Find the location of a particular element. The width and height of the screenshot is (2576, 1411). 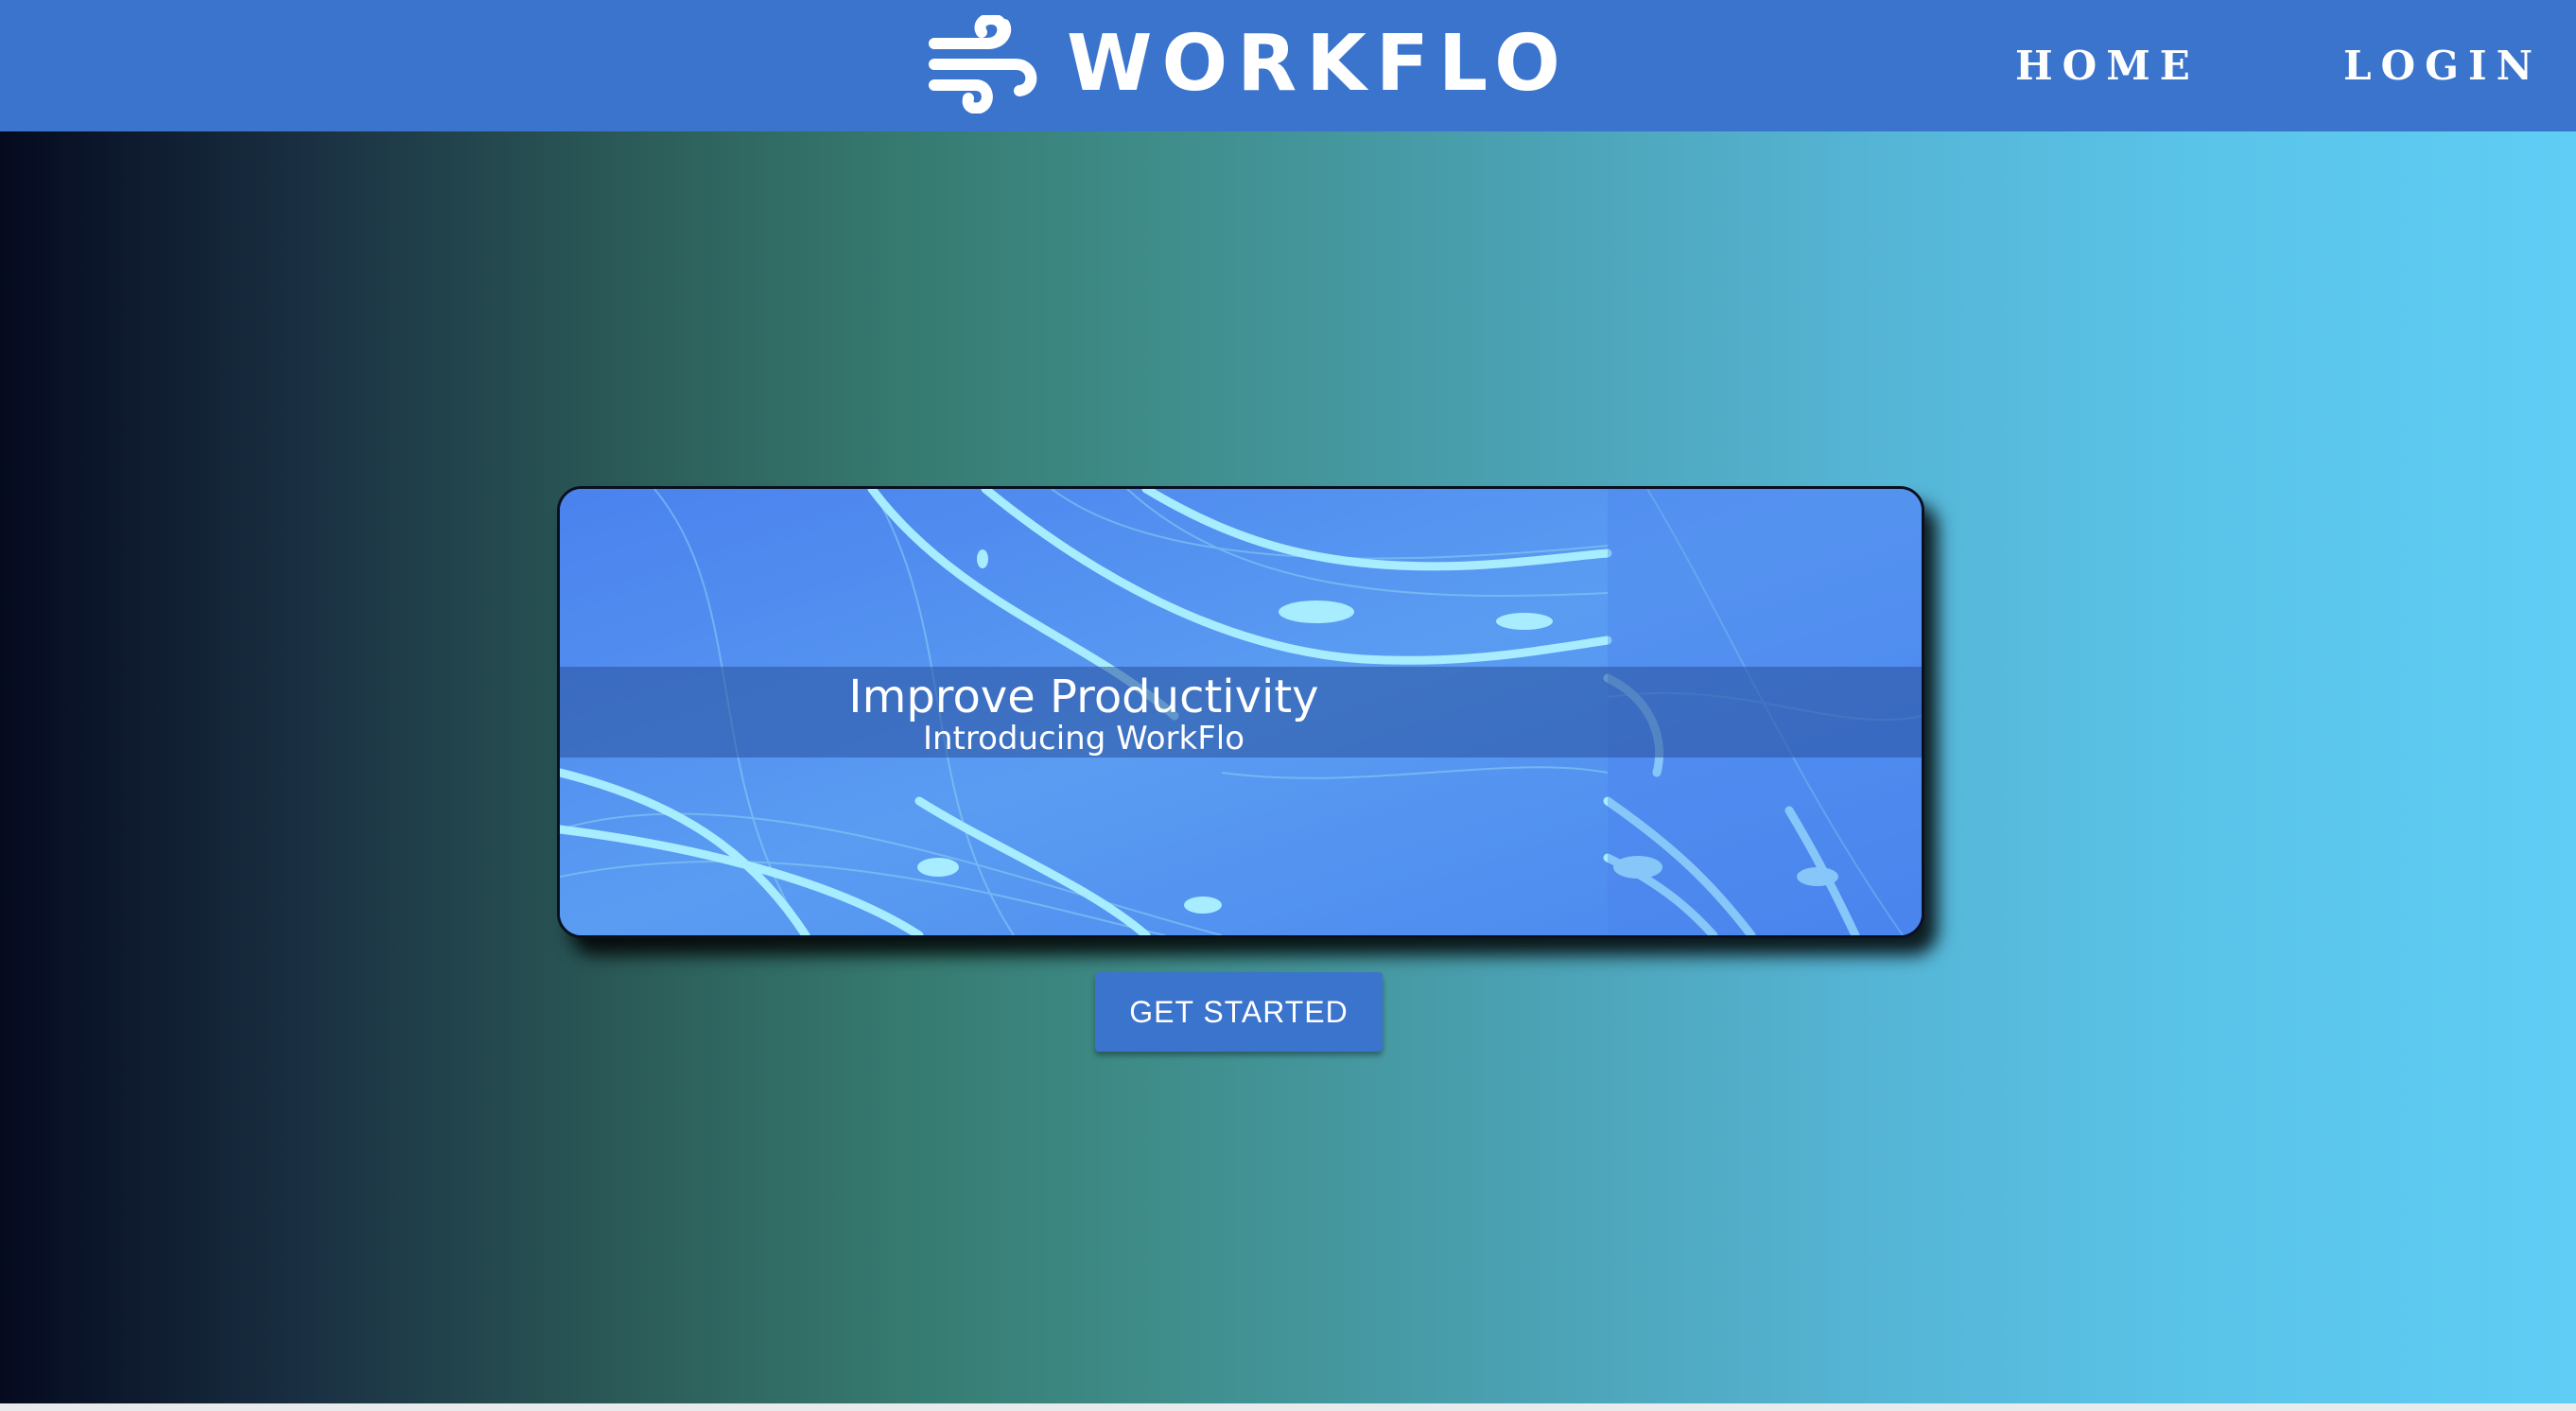

nav-home-link: HOME is located at coordinates (2107, 66).